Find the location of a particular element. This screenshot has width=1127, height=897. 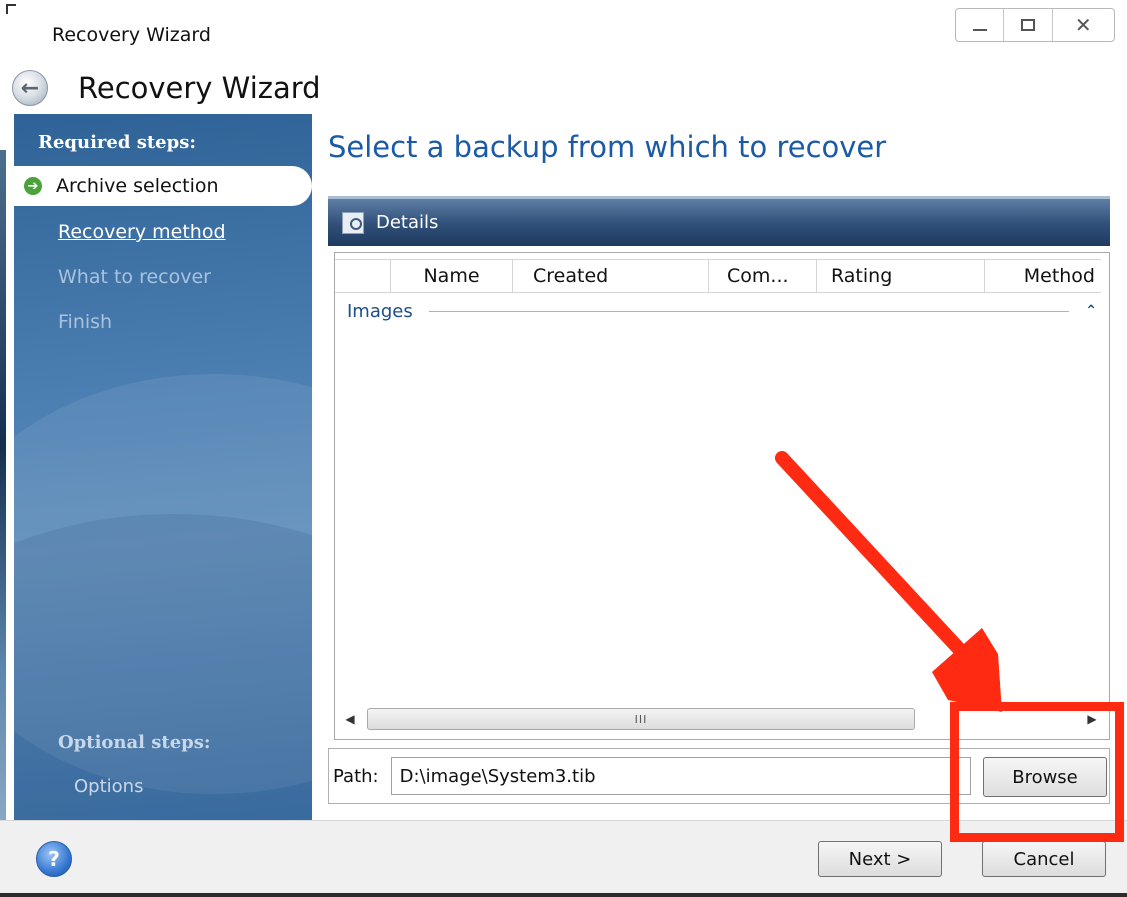

window-title: Recovery Wizard is located at coordinates (131, 35).